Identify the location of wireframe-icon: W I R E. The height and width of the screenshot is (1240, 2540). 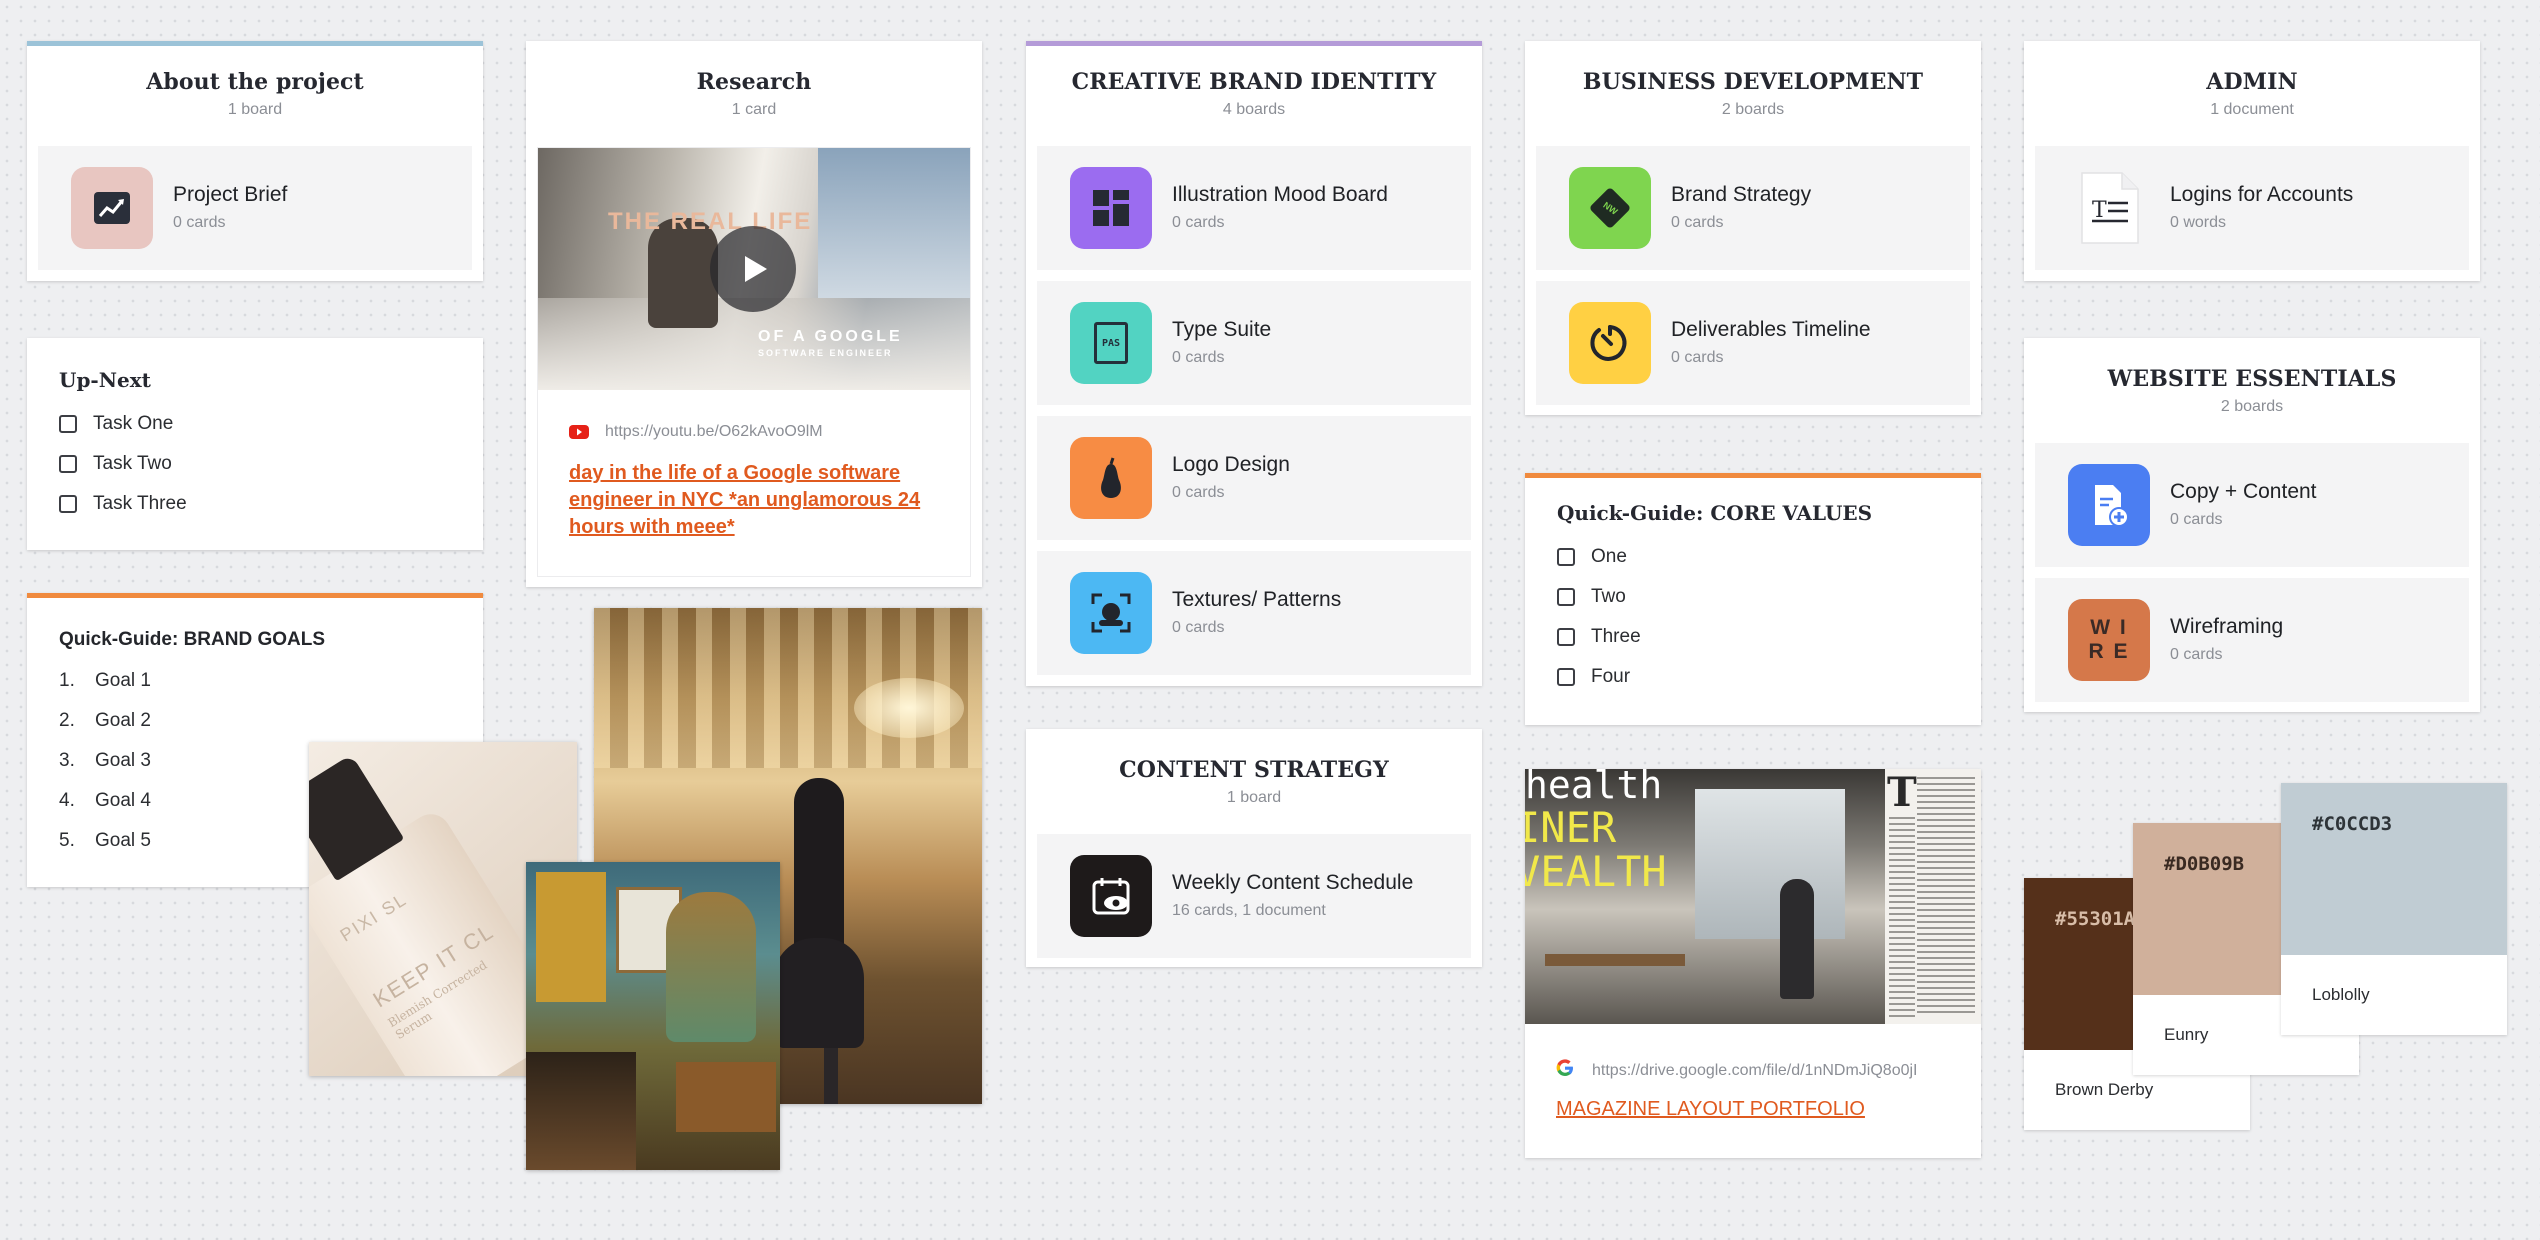
(2109, 640).